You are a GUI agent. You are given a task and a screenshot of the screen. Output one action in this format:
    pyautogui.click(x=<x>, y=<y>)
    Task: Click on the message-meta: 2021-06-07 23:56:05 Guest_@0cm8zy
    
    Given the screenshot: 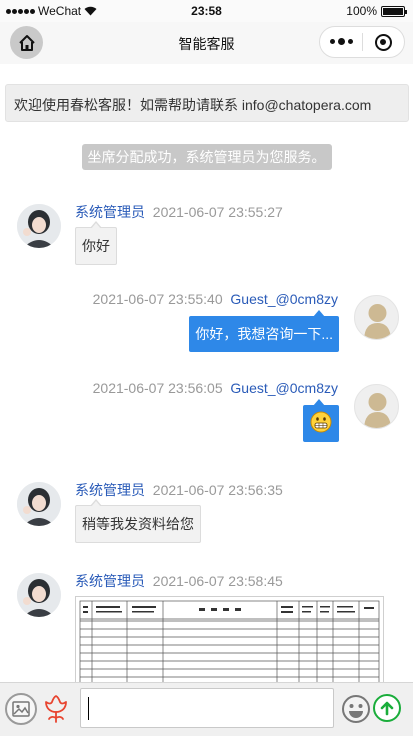 What is the action you would take?
    pyautogui.click(x=215, y=388)
    